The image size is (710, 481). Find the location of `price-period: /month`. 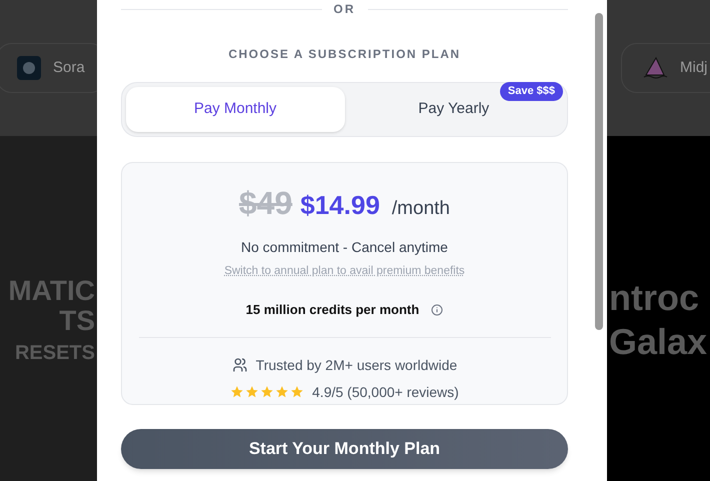

price-period: /month is located at coordinates (421, 209).